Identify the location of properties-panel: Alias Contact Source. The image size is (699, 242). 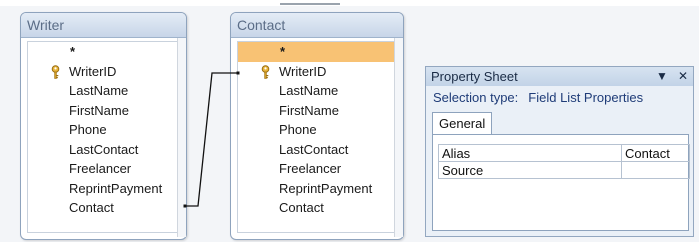
(561, 182).